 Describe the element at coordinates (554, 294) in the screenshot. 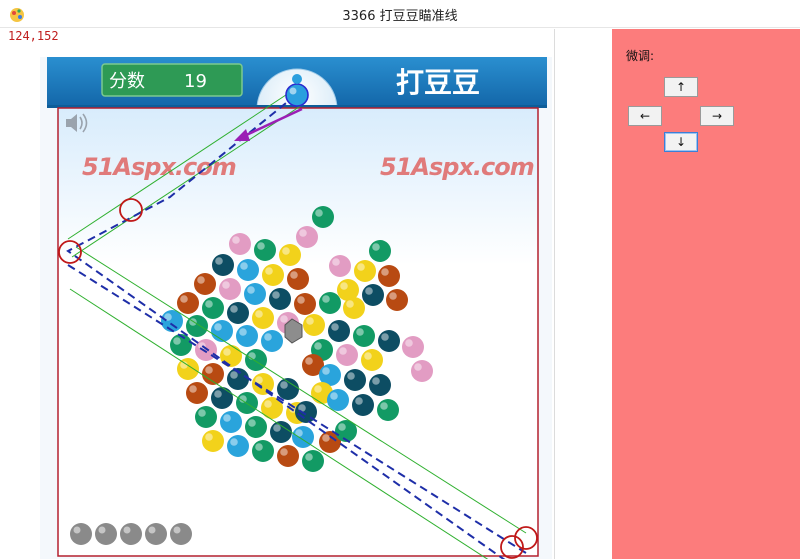

I see `panel-separator` at that location.